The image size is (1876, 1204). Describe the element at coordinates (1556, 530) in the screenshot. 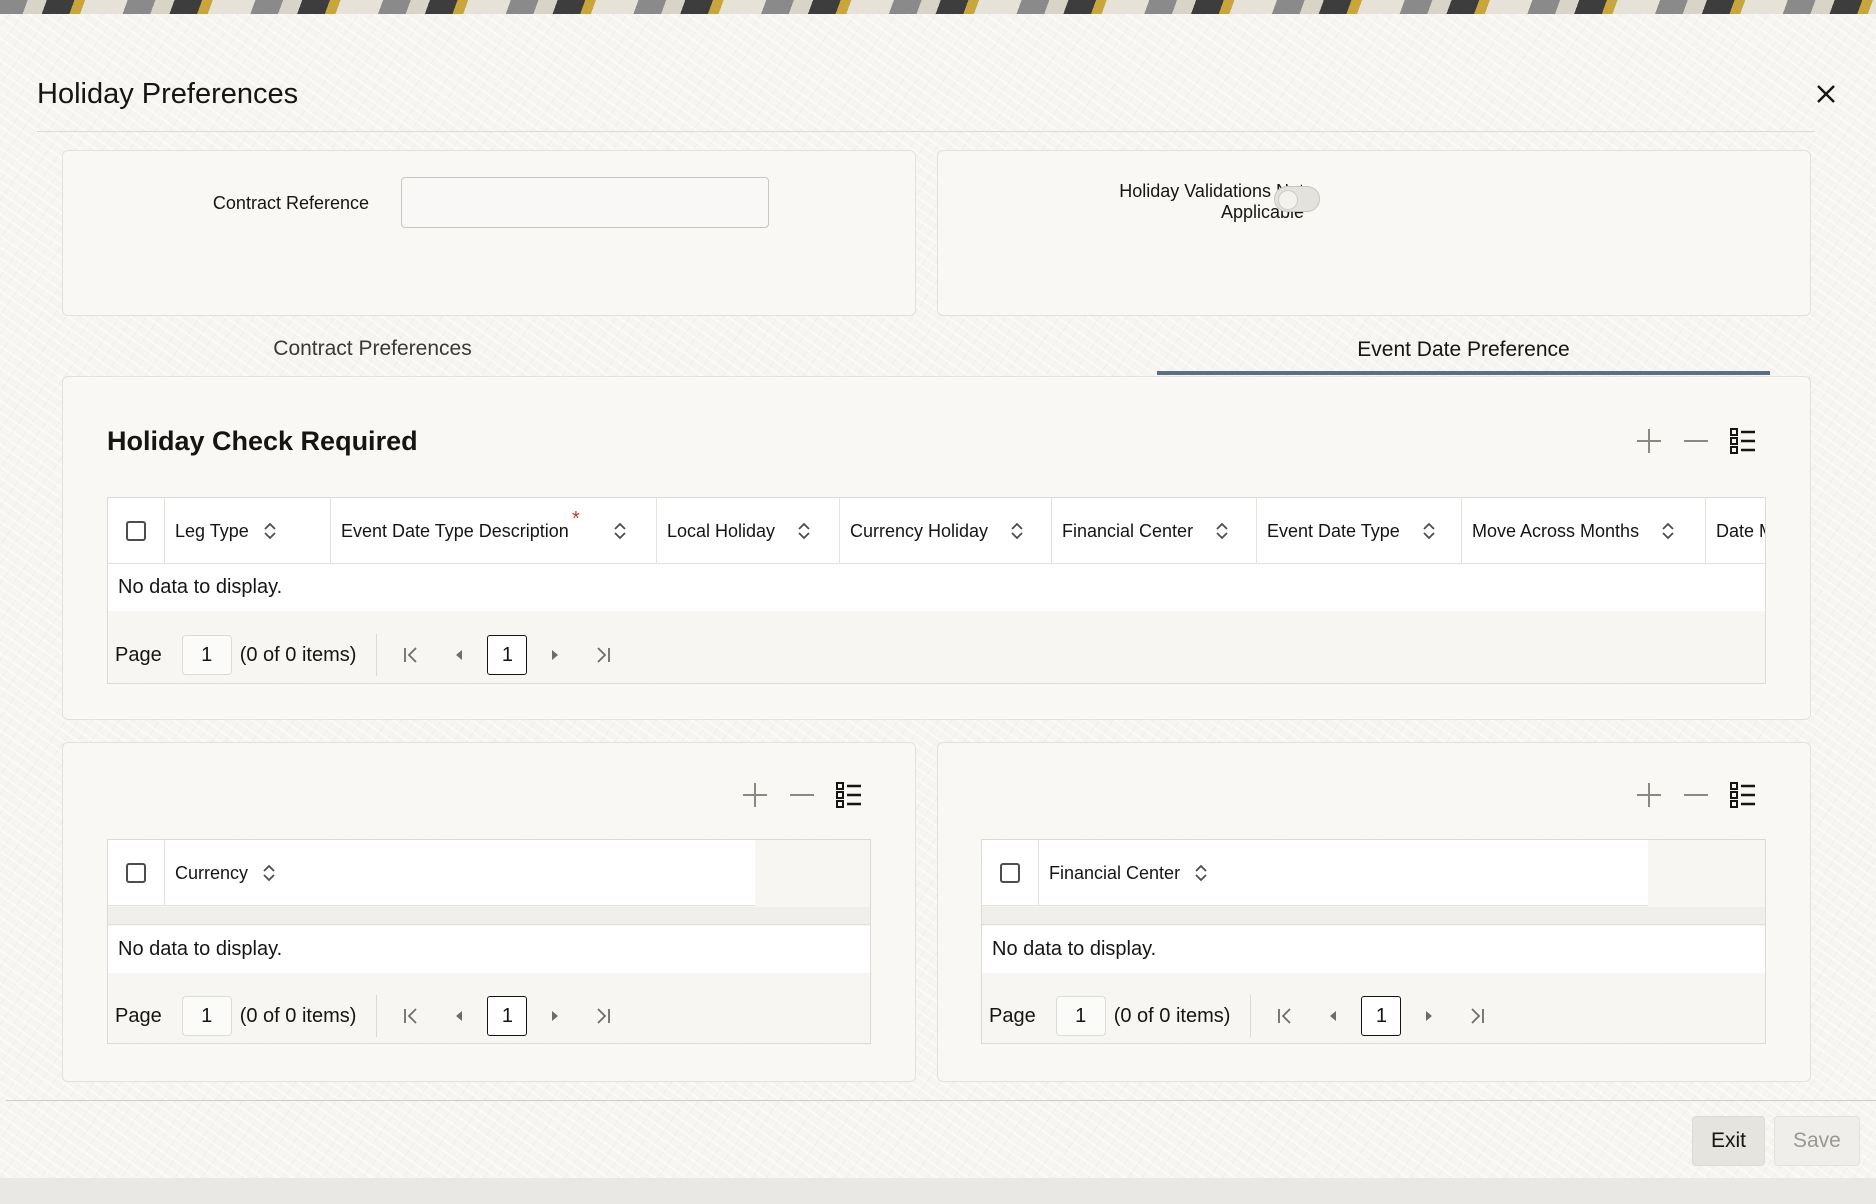

I see `col-move-across-months-label: Move Across Months` at that location.